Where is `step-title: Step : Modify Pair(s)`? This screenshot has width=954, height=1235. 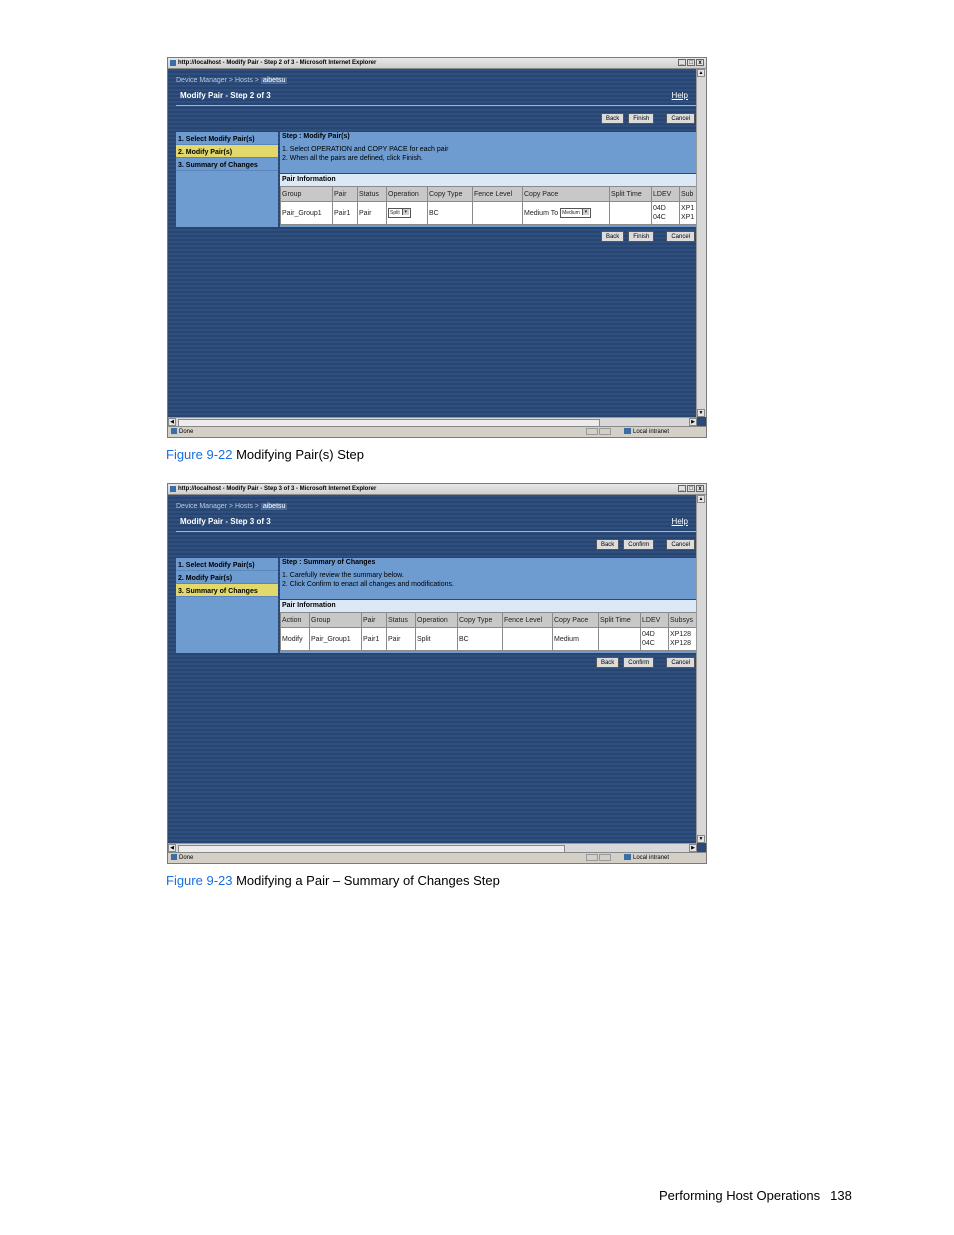 step-title: Step : Modify Pair(s) is located at coordinates (316, 136).